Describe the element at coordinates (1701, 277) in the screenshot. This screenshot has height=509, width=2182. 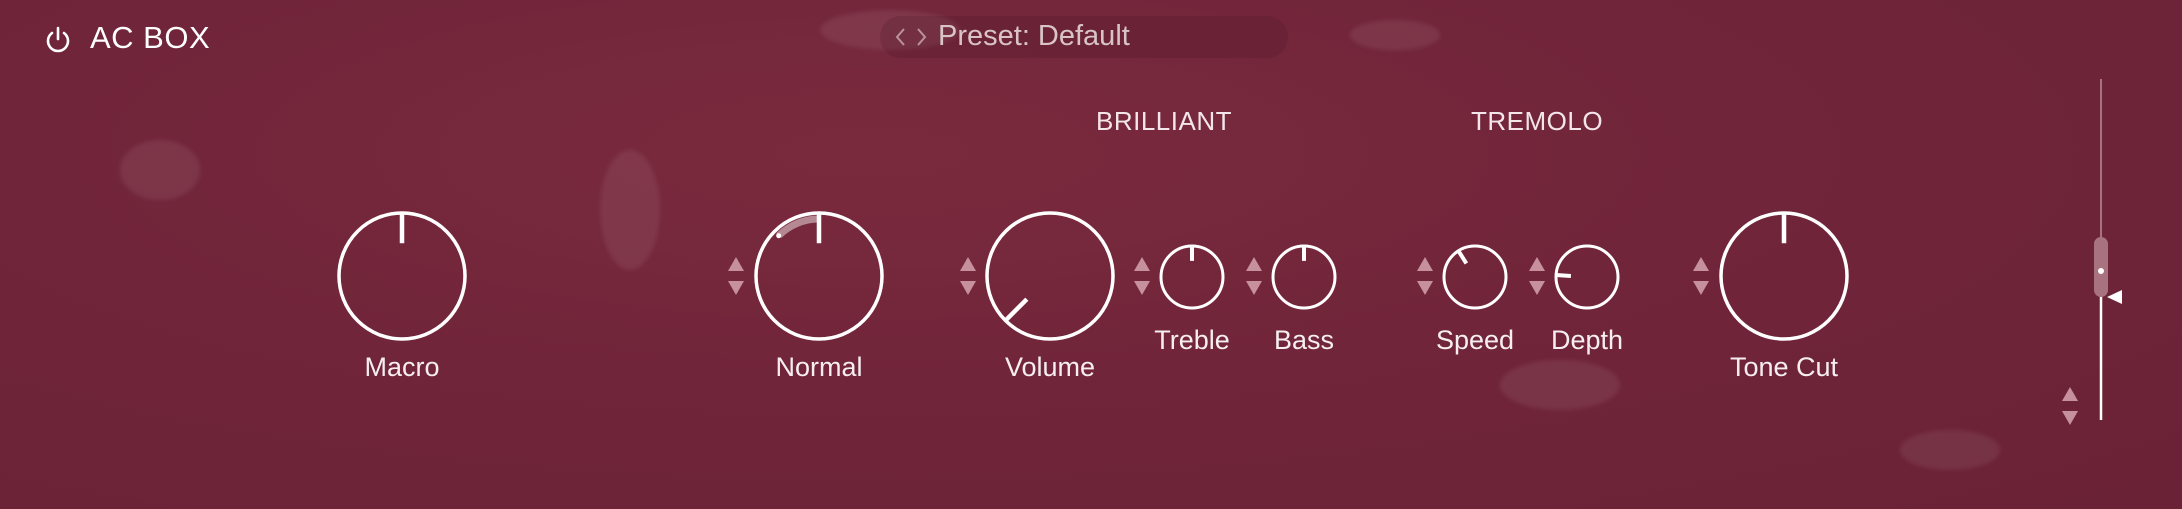
I see `tone-cut-stepper` at that location.